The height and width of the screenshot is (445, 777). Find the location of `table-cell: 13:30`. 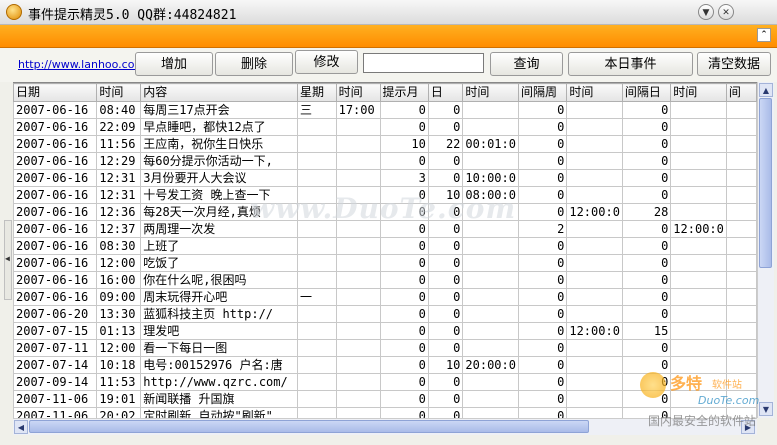

table-cell: 13:30 is located at coordinates (119, 314).